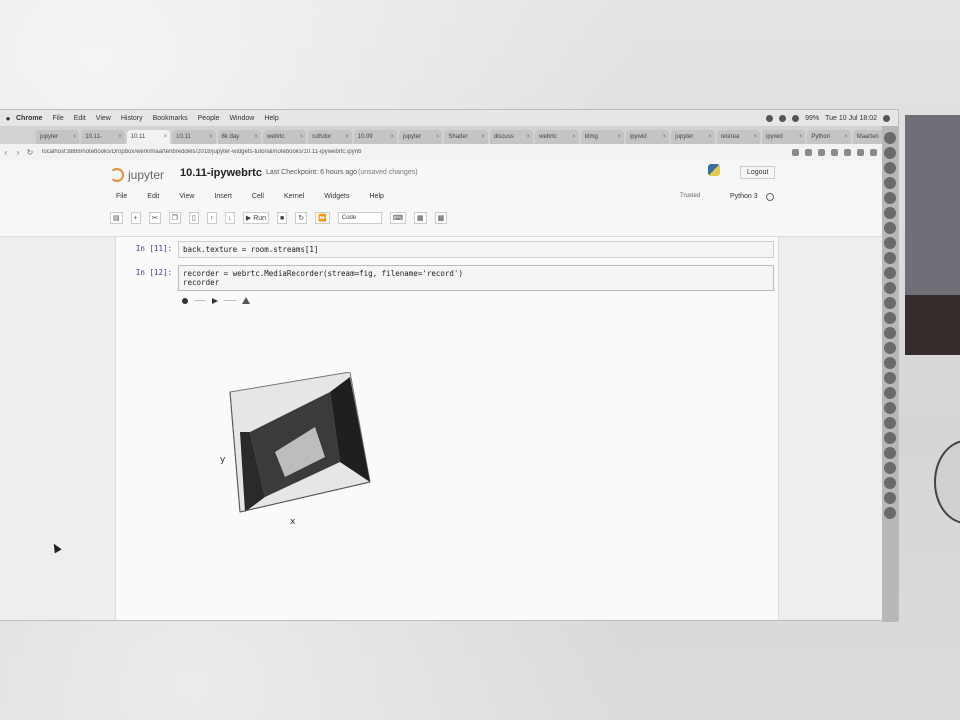  I want to click on profile-icon, so click(873, 152).